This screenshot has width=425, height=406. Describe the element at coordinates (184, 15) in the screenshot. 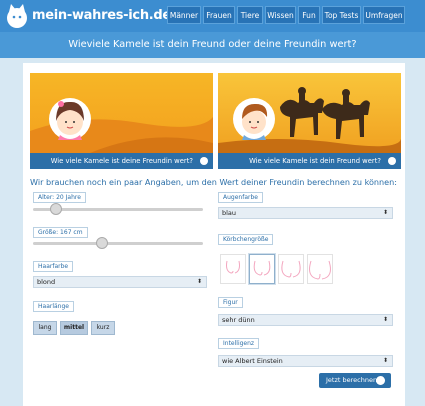

I see `nav-maenner: Männer` at that location.